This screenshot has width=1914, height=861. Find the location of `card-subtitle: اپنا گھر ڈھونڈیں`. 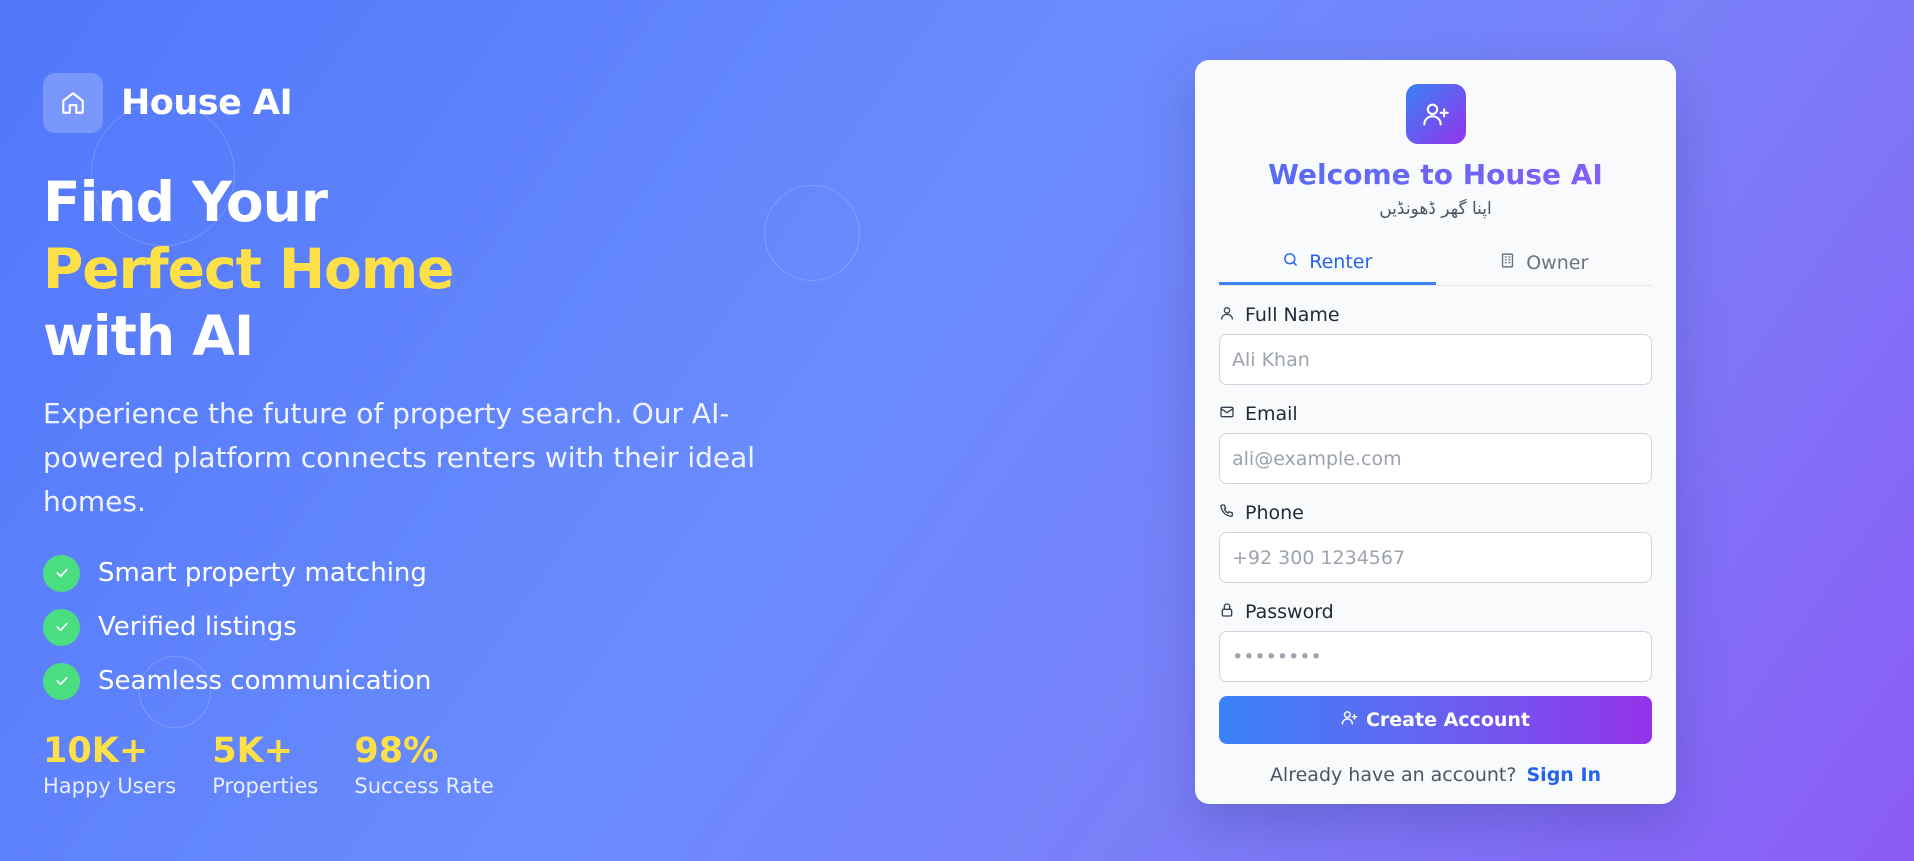

card-subtitle: اپنا گھر ڈھونڈیں is located at coordinates (1435, 209).